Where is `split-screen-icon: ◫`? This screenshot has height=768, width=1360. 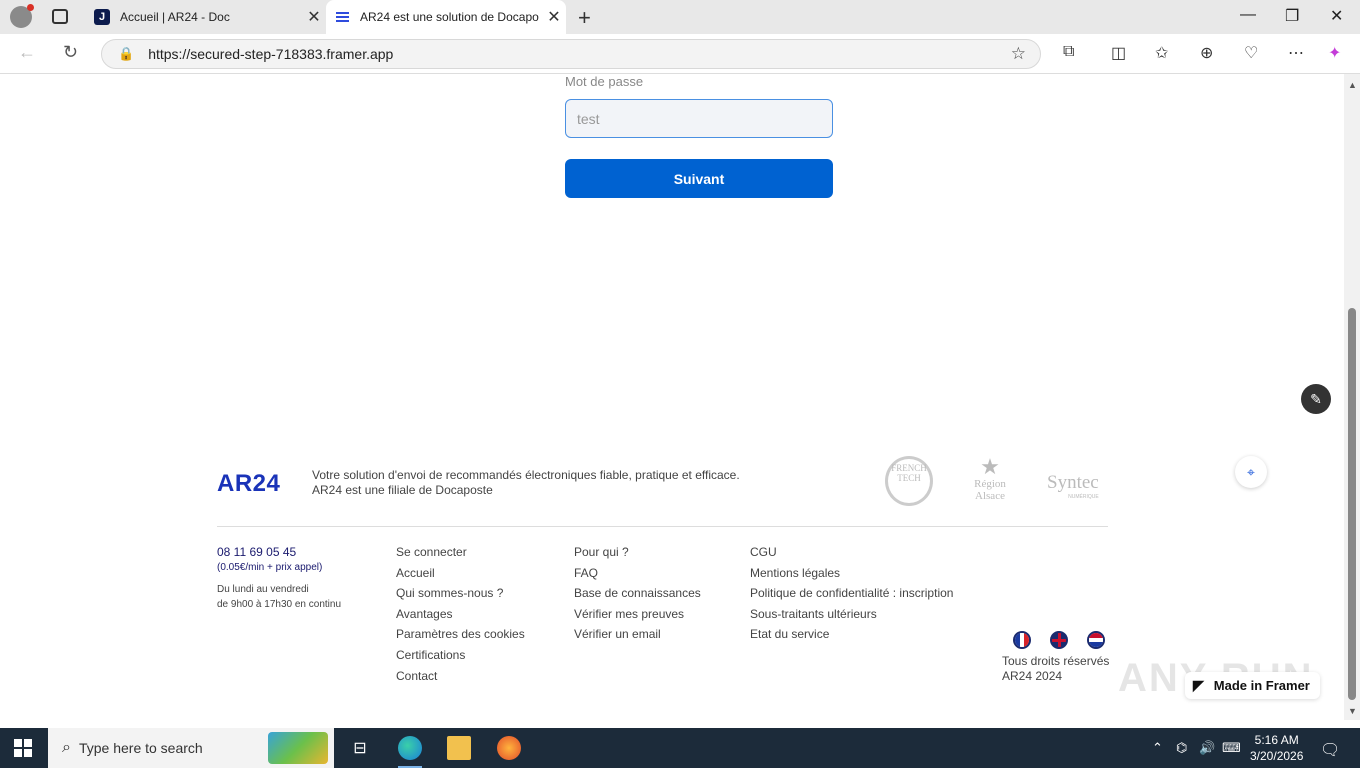 split-screen-icon: ◫ is located at coordinates (1118, 53).